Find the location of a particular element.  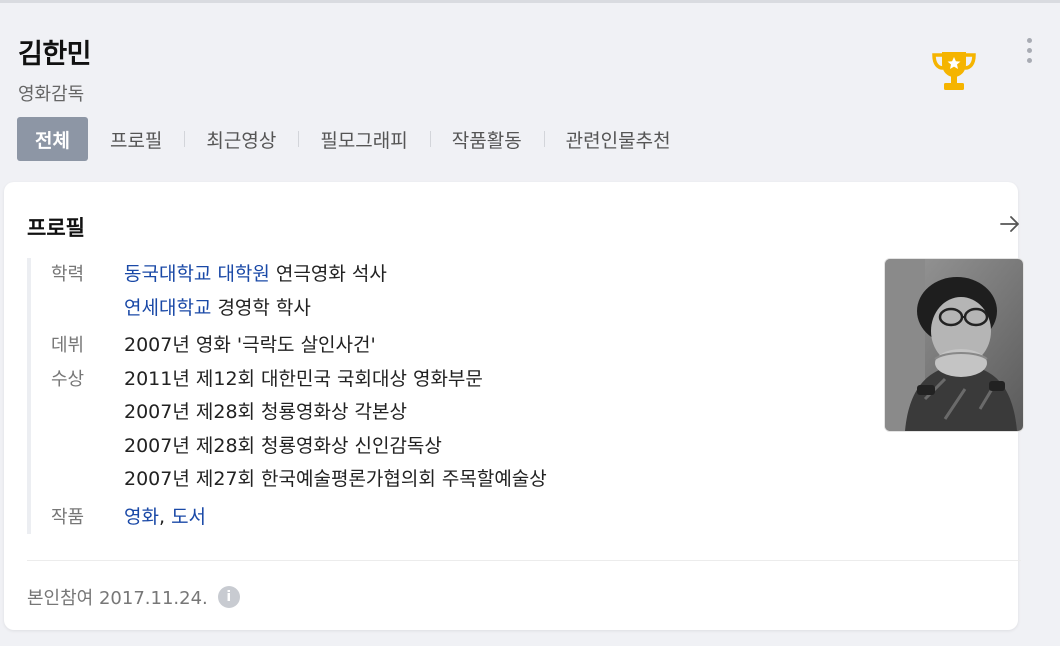

award-item: 2007년 제27회 한국예술평론가협의회 주목할예술상 is located at coordinates (335, 479).